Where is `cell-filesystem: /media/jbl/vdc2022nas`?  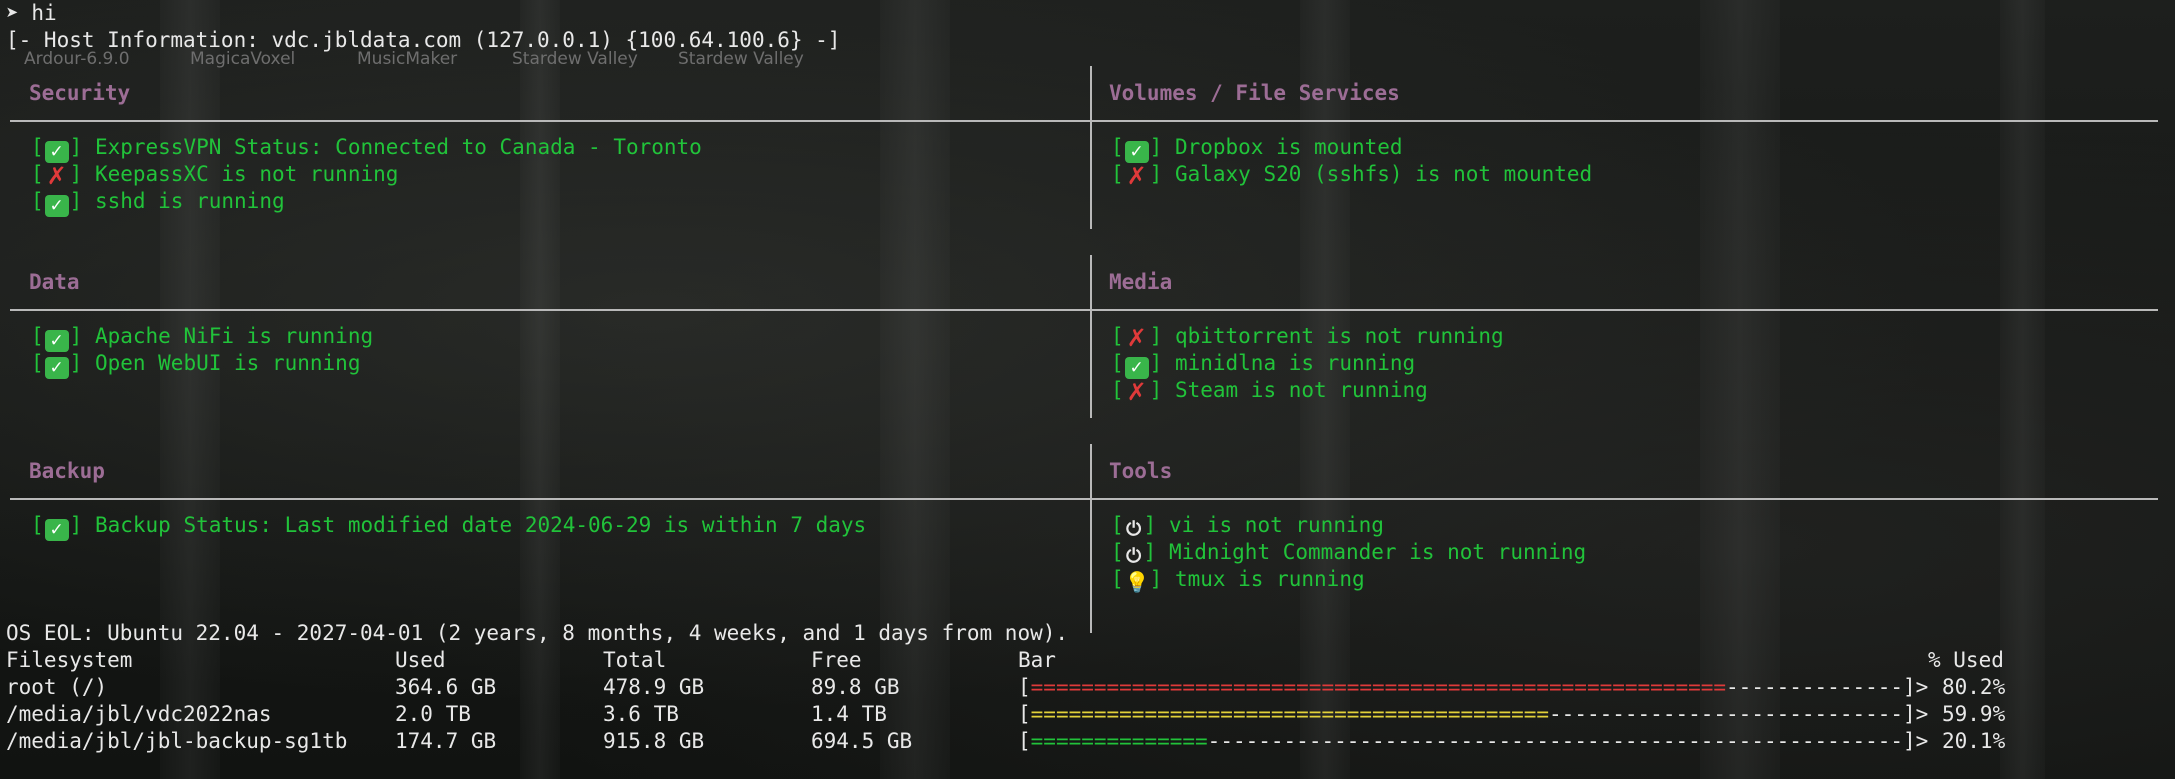 cell-filesystem: /media/jbl/vdc2022nas is located at coordinates (139, 714).